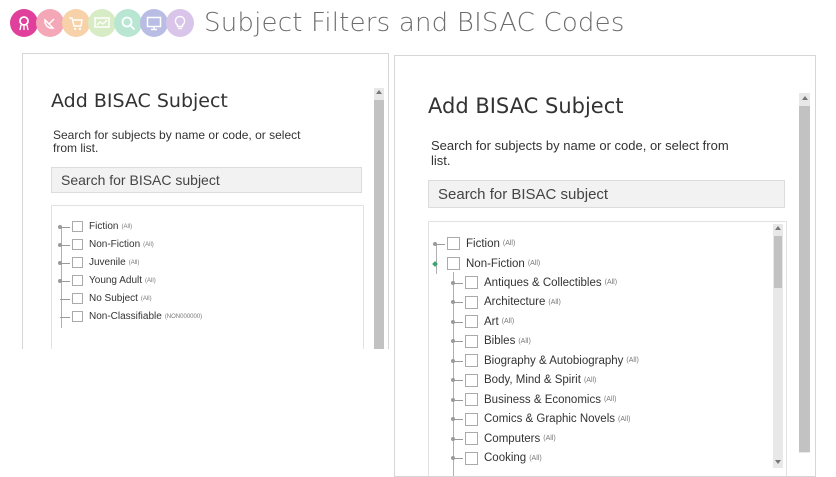 The width and height of the screenshot is (836, 477). I want to click on tree-item-juvenile: Juvenile (All), so click(98, 262).